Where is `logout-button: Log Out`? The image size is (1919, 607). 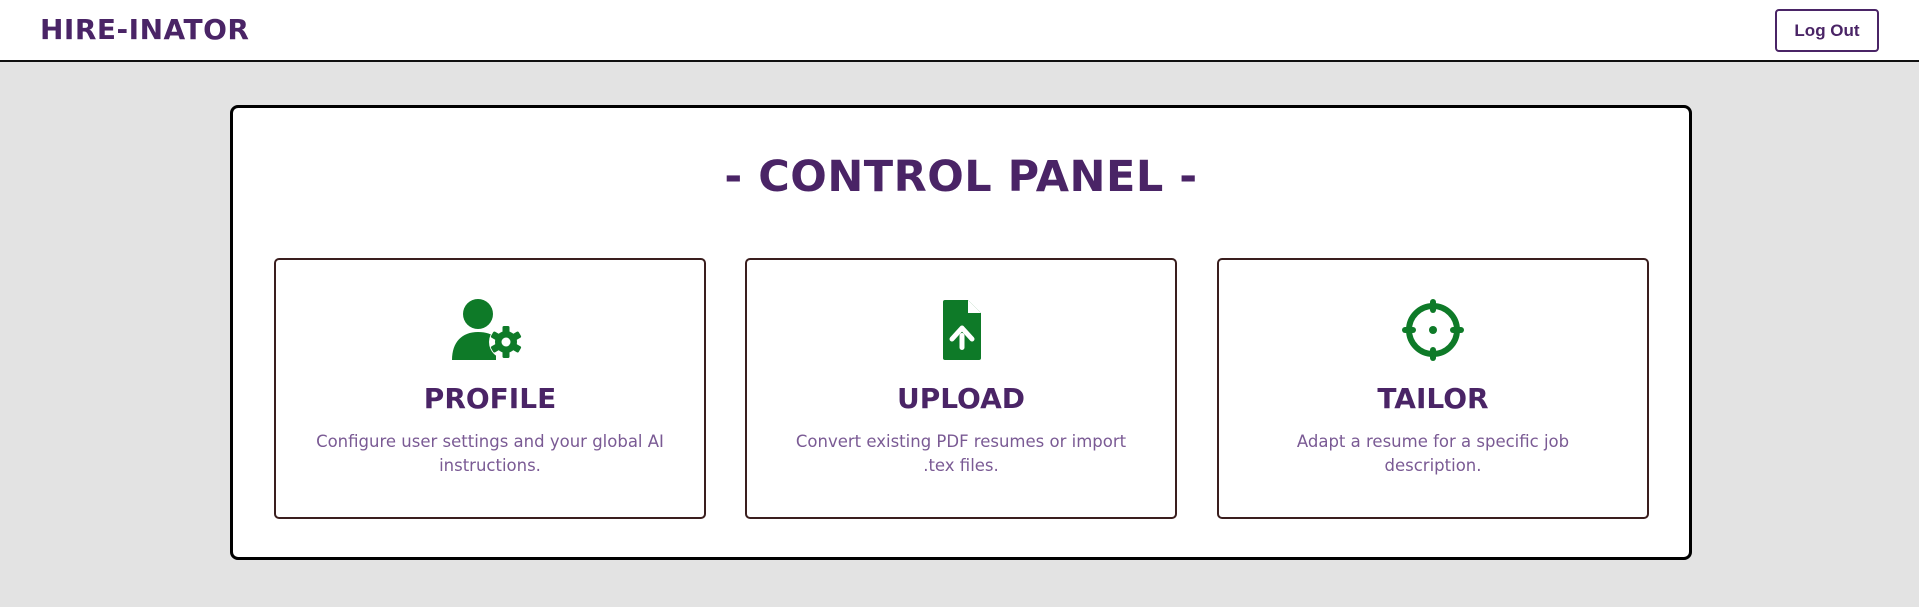
logout-button: Log Out is located at coordinates (1827, 30).